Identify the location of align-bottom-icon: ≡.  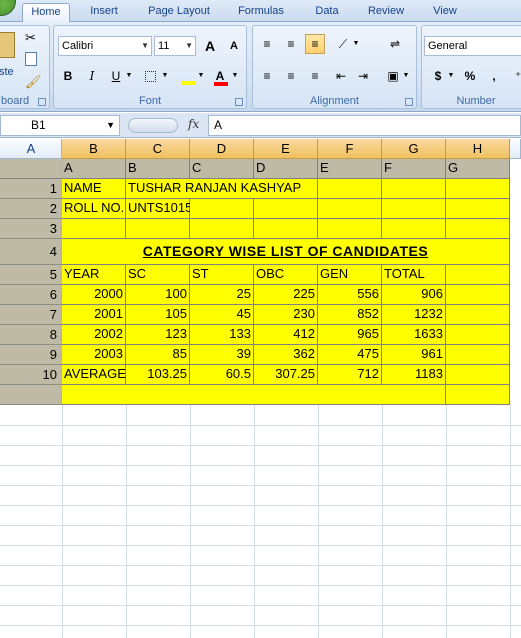
(315, 44).